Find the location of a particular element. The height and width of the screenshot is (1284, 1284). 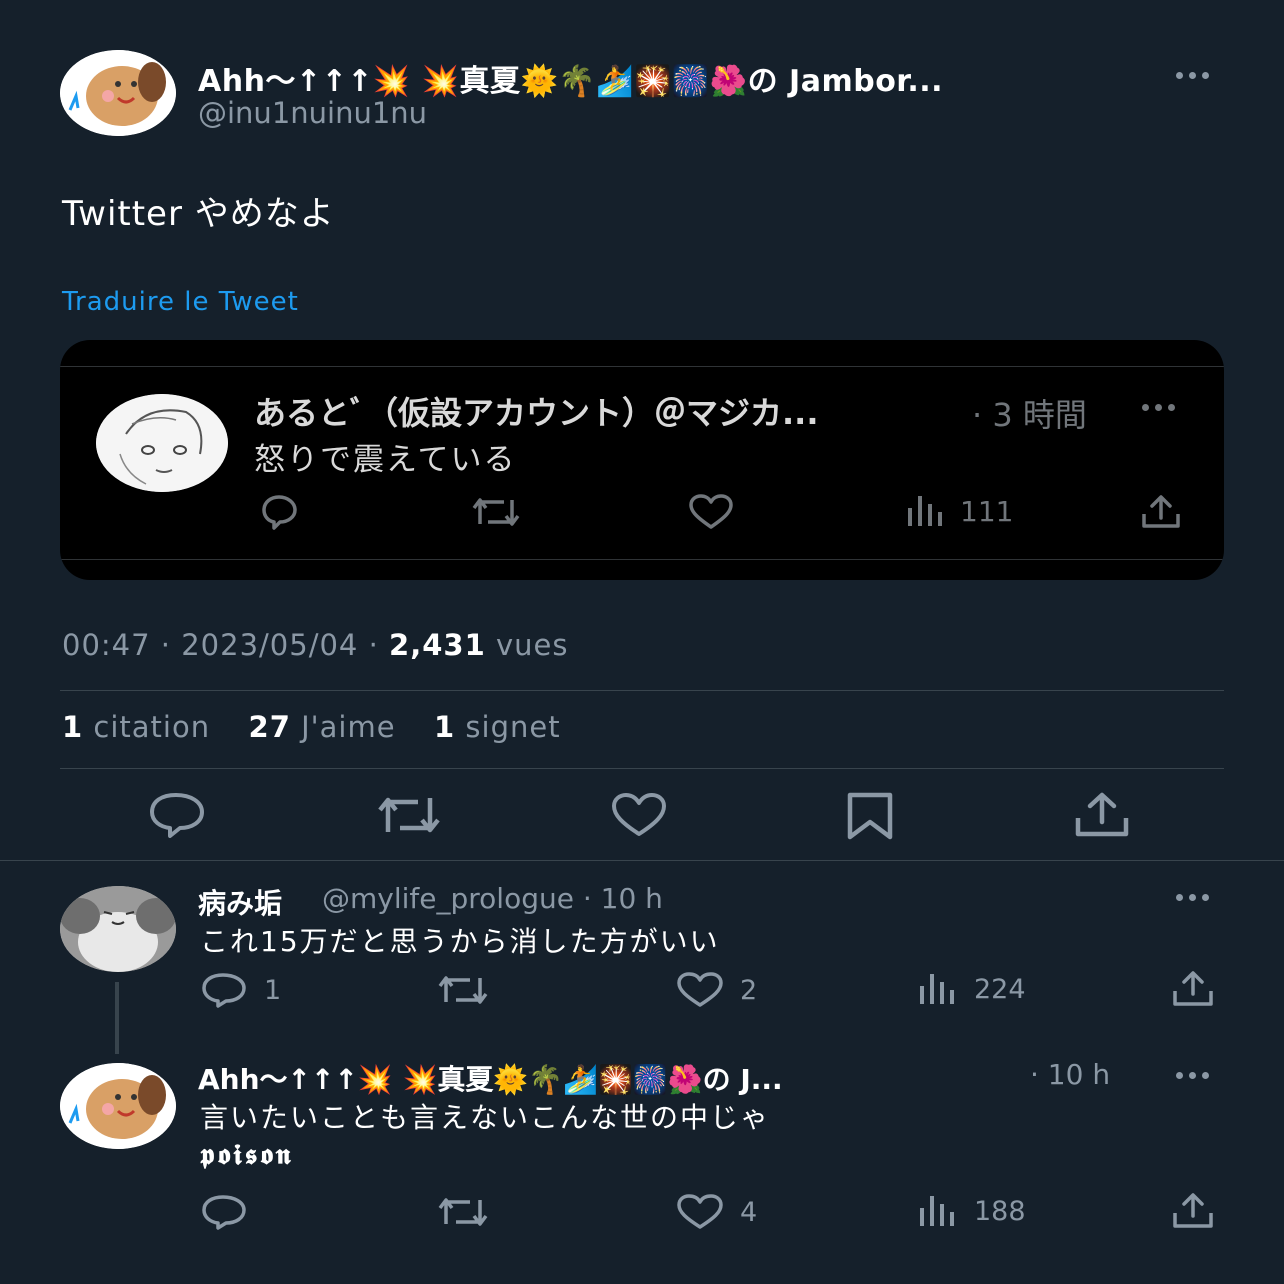

author-avatar is located at coordinates (118, 93).